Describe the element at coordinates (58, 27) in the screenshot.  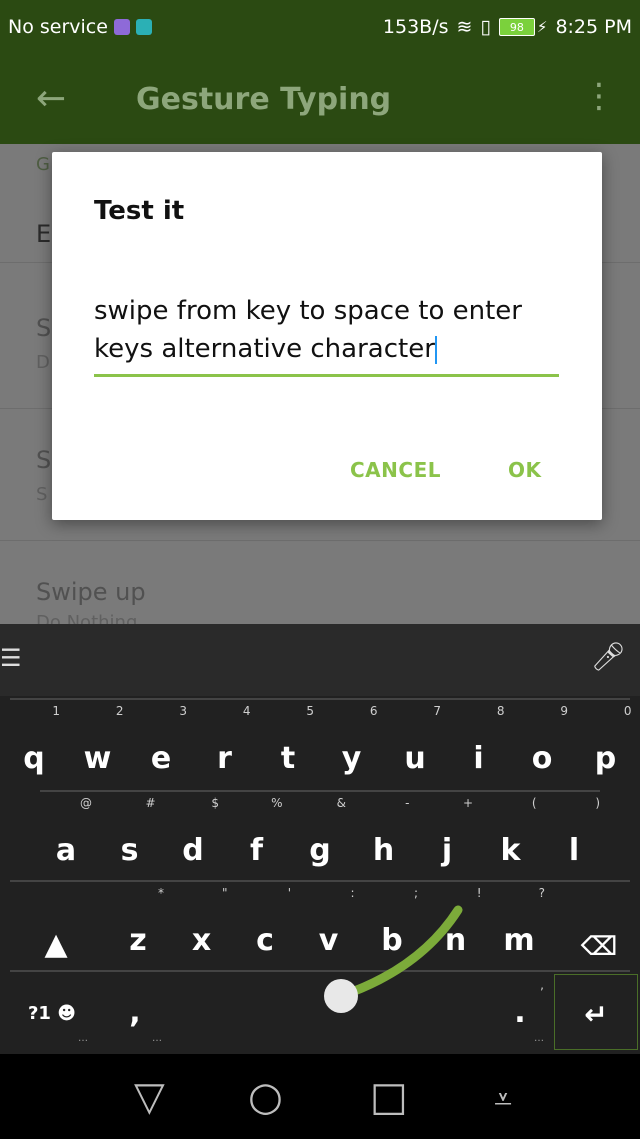
I see `carrier-label: No service` at that location.